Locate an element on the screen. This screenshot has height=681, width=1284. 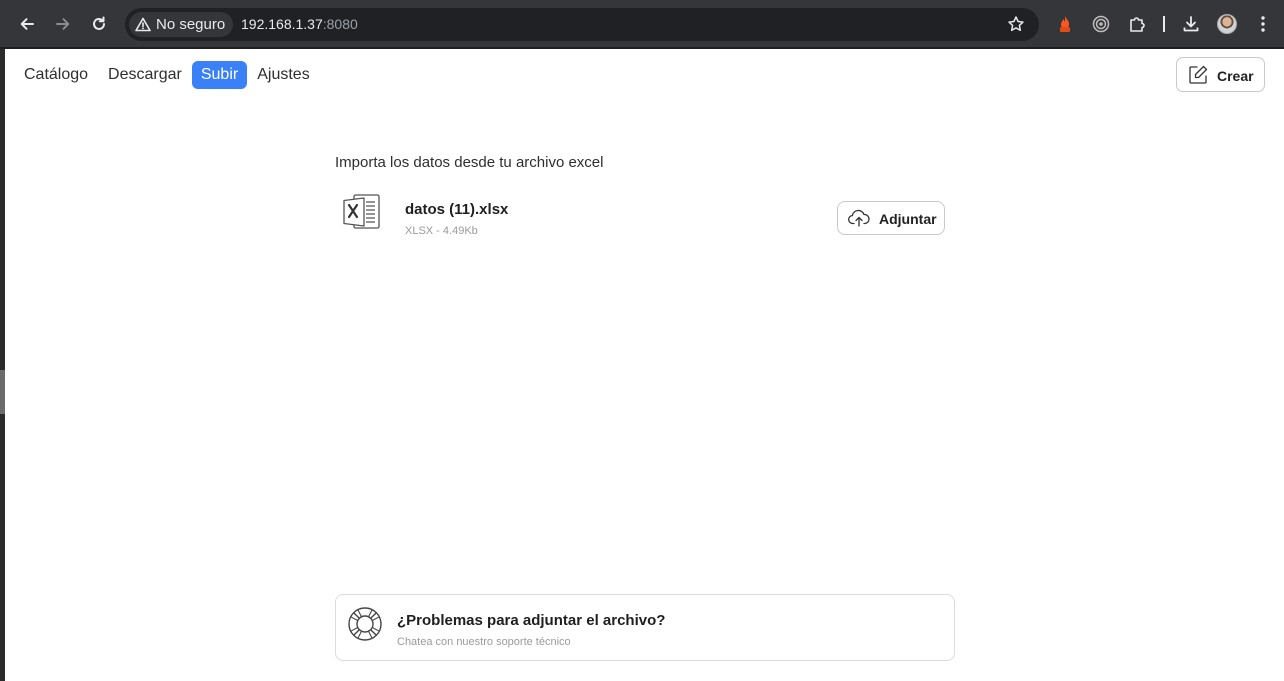
edit-icon is located at coordinates (1198, 74).